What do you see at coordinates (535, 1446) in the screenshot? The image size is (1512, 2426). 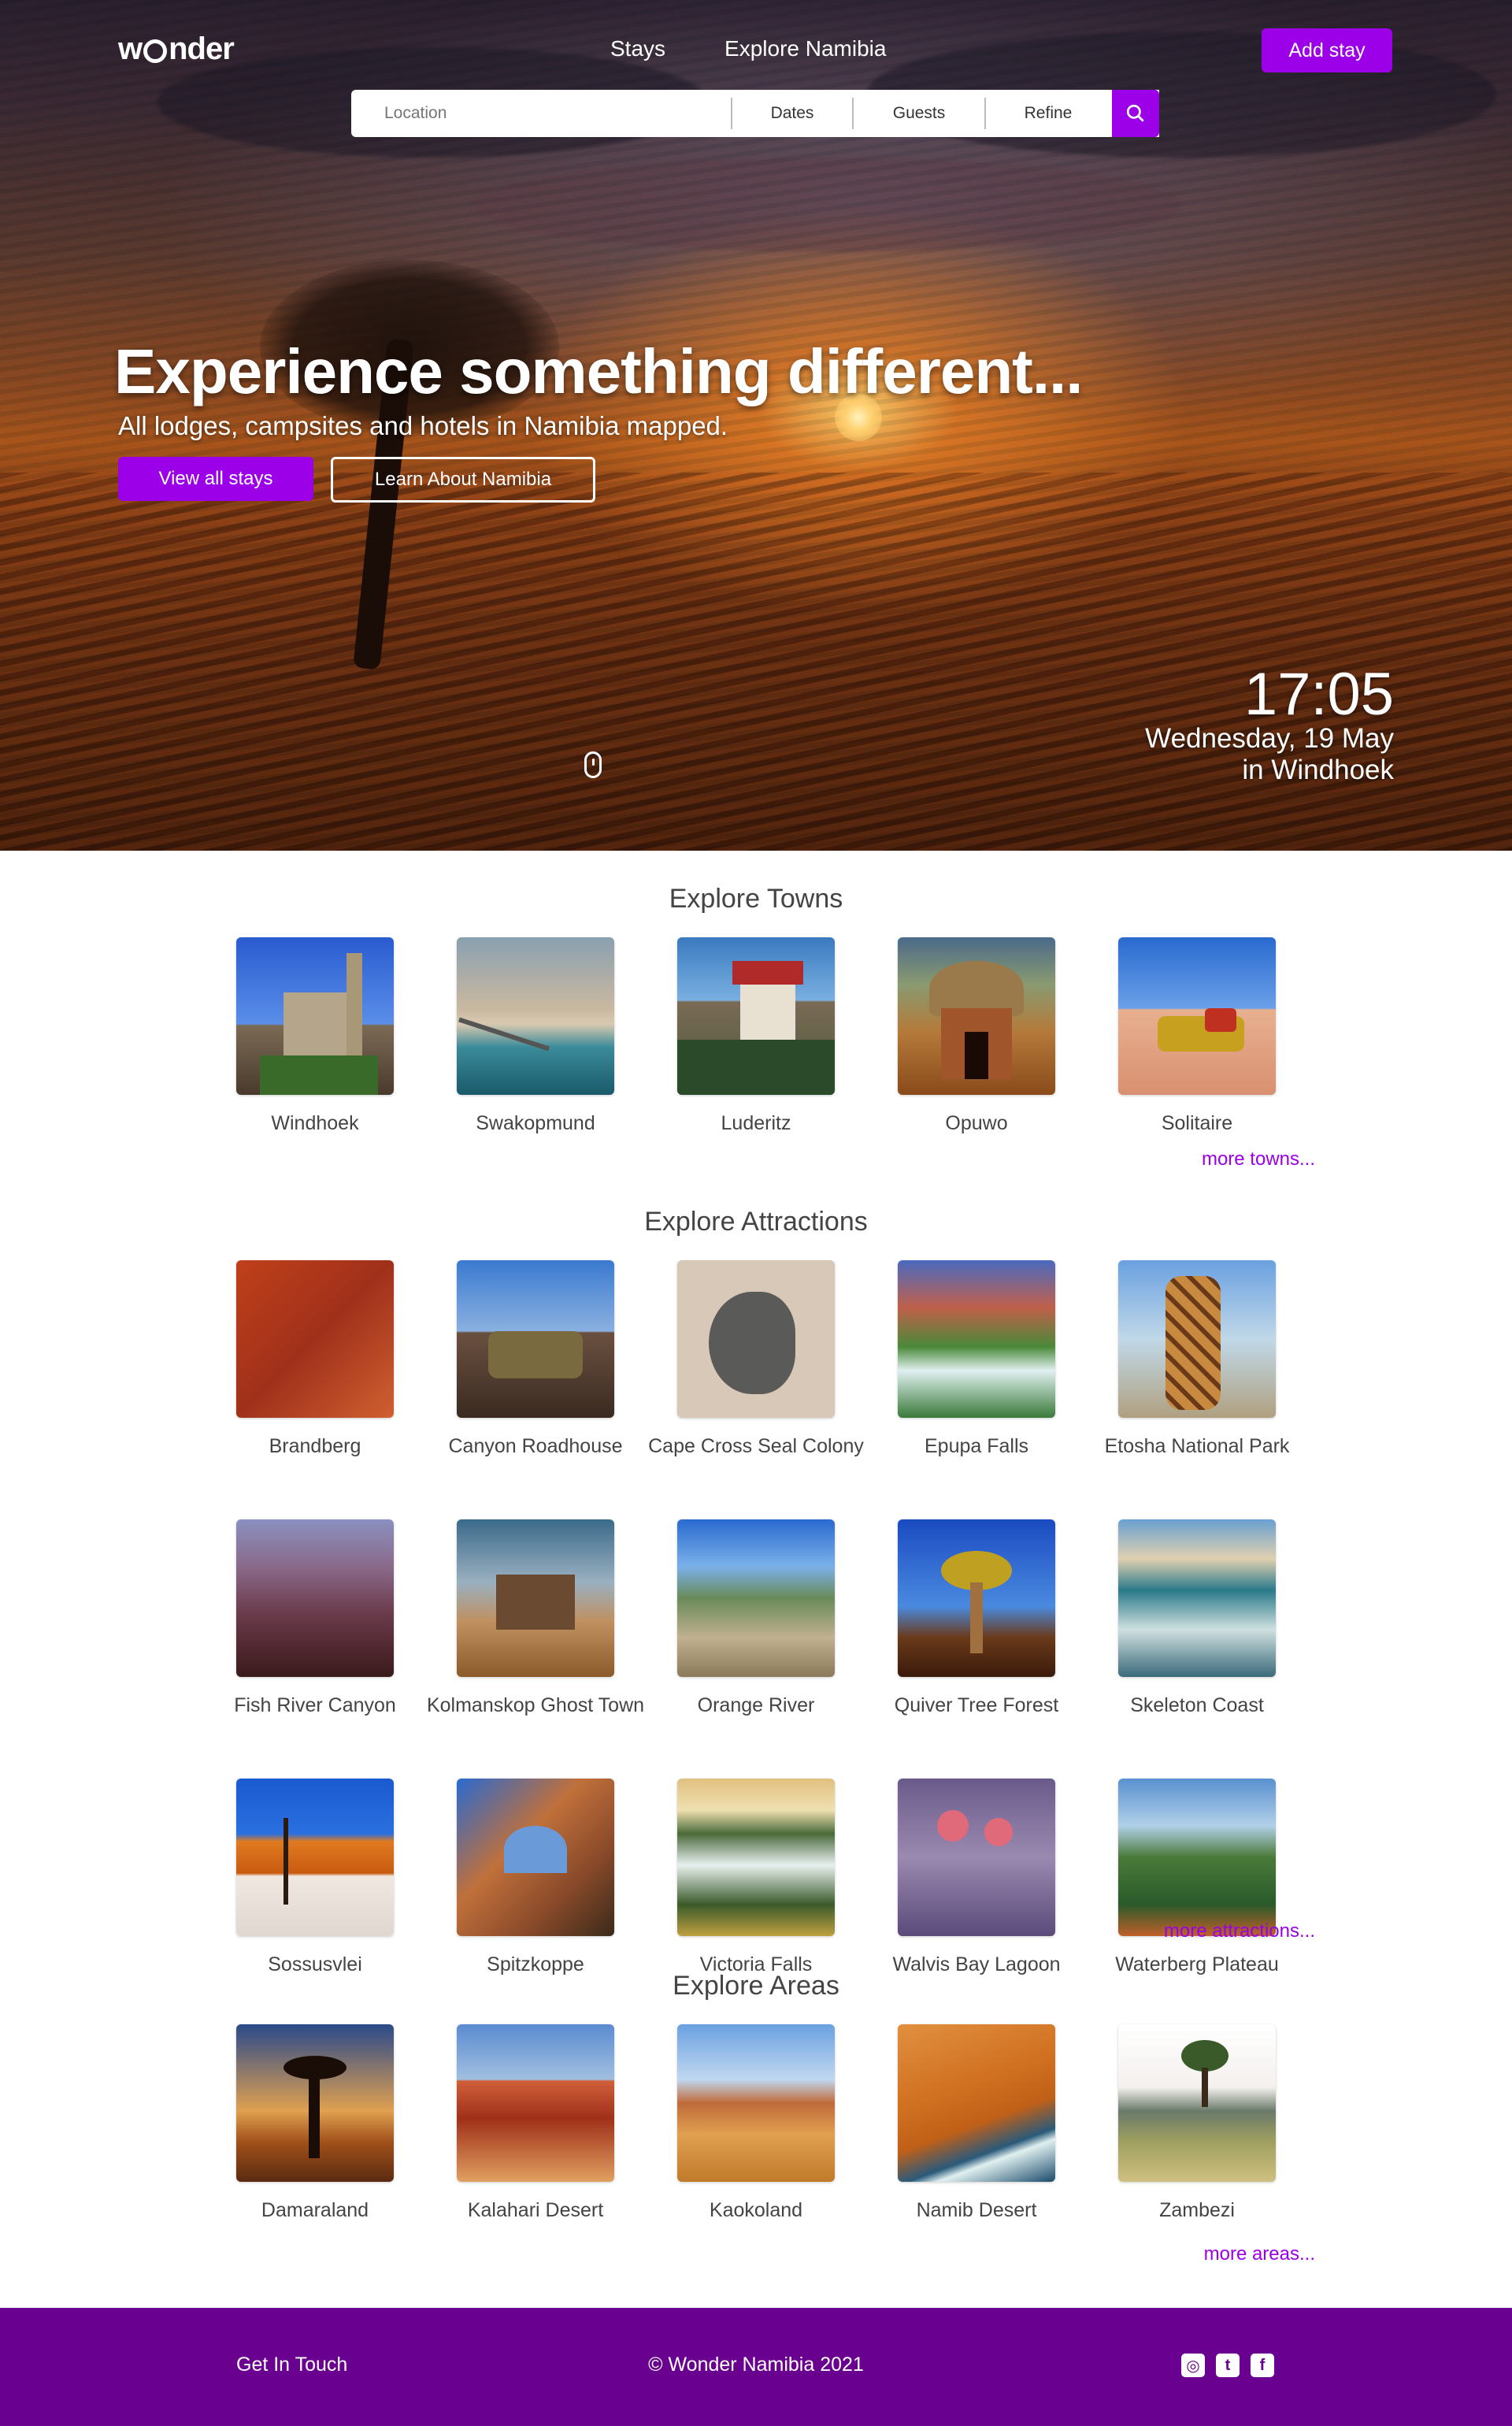 I see `attraction-label: Canyon Roadhouse` at bounding box center [535, 1446].